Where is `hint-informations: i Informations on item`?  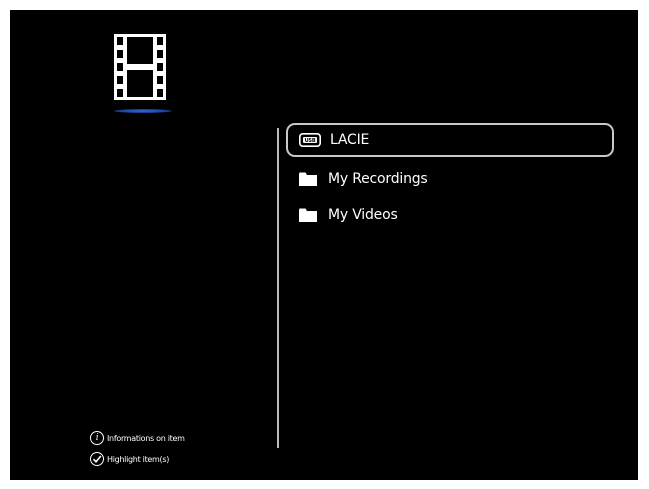
hint-informations: i Informations on item is located at coordinates (137, 438).